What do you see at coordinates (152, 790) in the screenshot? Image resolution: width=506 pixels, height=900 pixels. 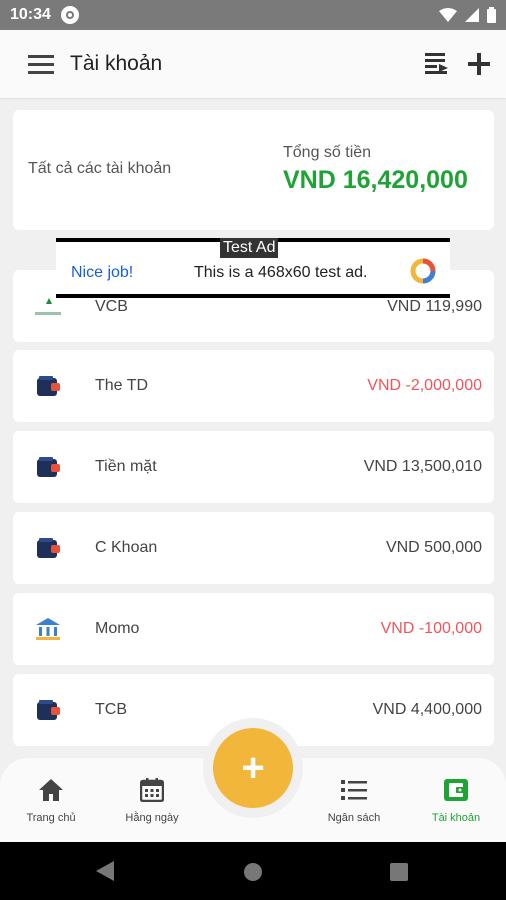 I see `calendar-icon` at bounding box center [152, 790].